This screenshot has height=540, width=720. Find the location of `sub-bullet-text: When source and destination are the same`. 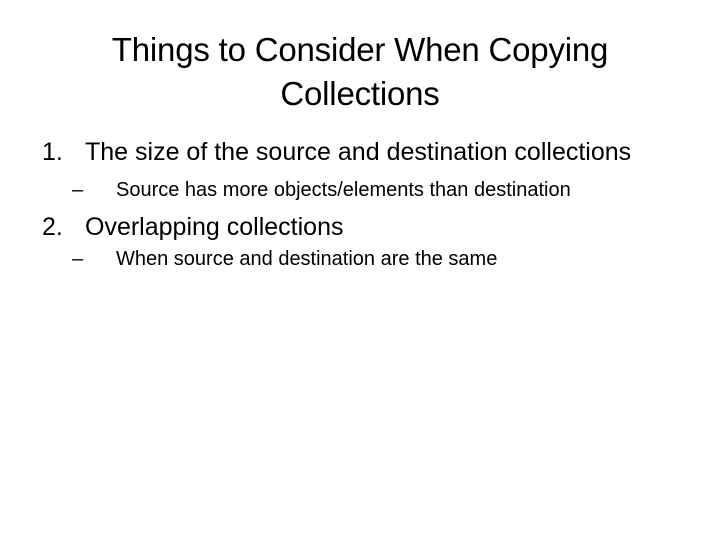

sub-bullet-text: When source and destination are the same is located at coordinates (307, 259).